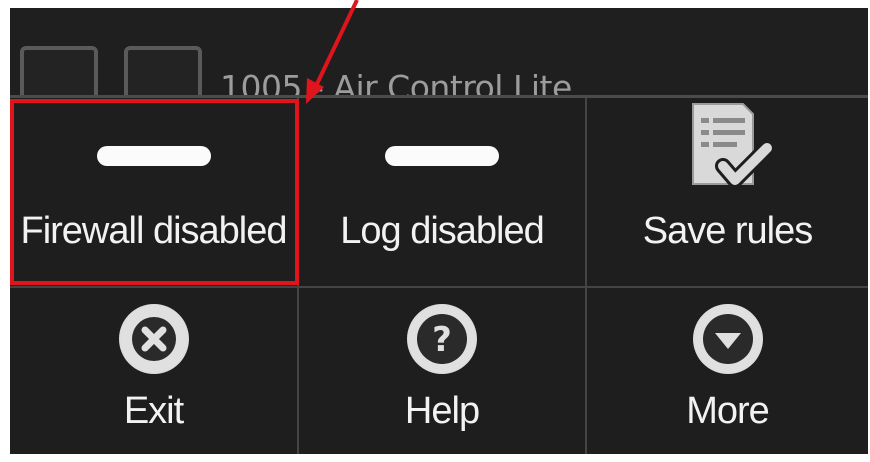 The width and height of the screenshot is (870, 462). Describe the element at coordinates (154, 193) in the screenshot. I see `firewall-toggle-menu-item: Firewall disabled` at that location.